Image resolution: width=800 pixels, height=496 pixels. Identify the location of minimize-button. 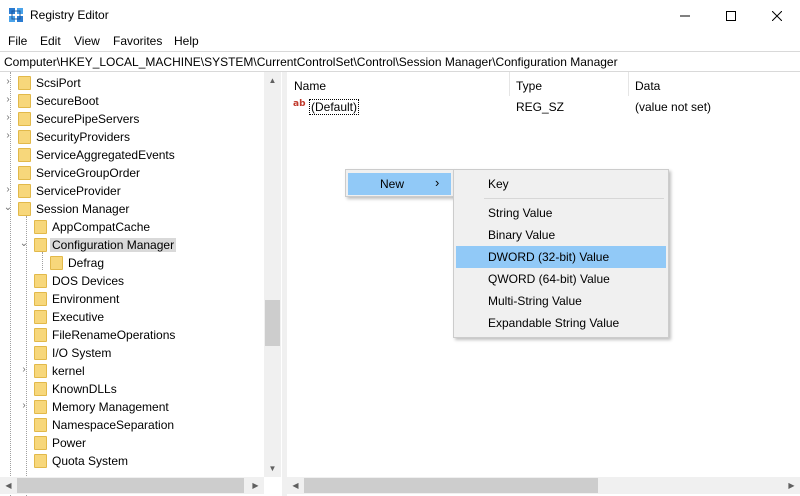
(685, 15).